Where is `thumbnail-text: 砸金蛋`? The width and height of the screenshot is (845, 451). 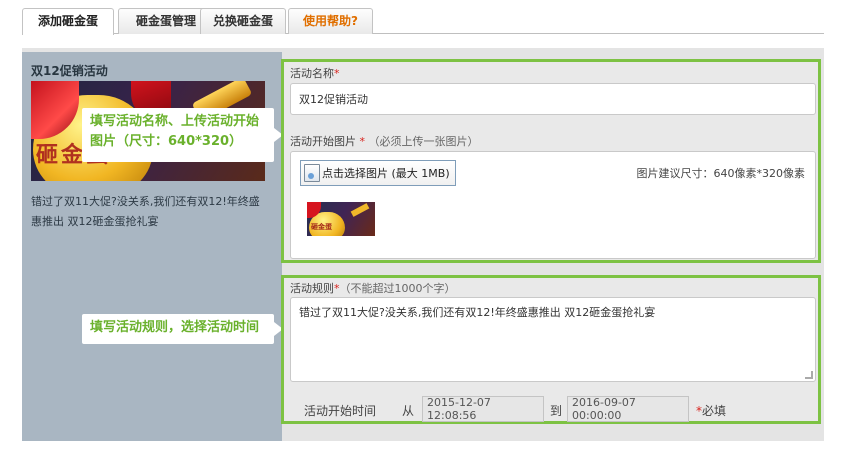
thumbnail-text: 砸金蛋 is located at coordinates (321, 227).